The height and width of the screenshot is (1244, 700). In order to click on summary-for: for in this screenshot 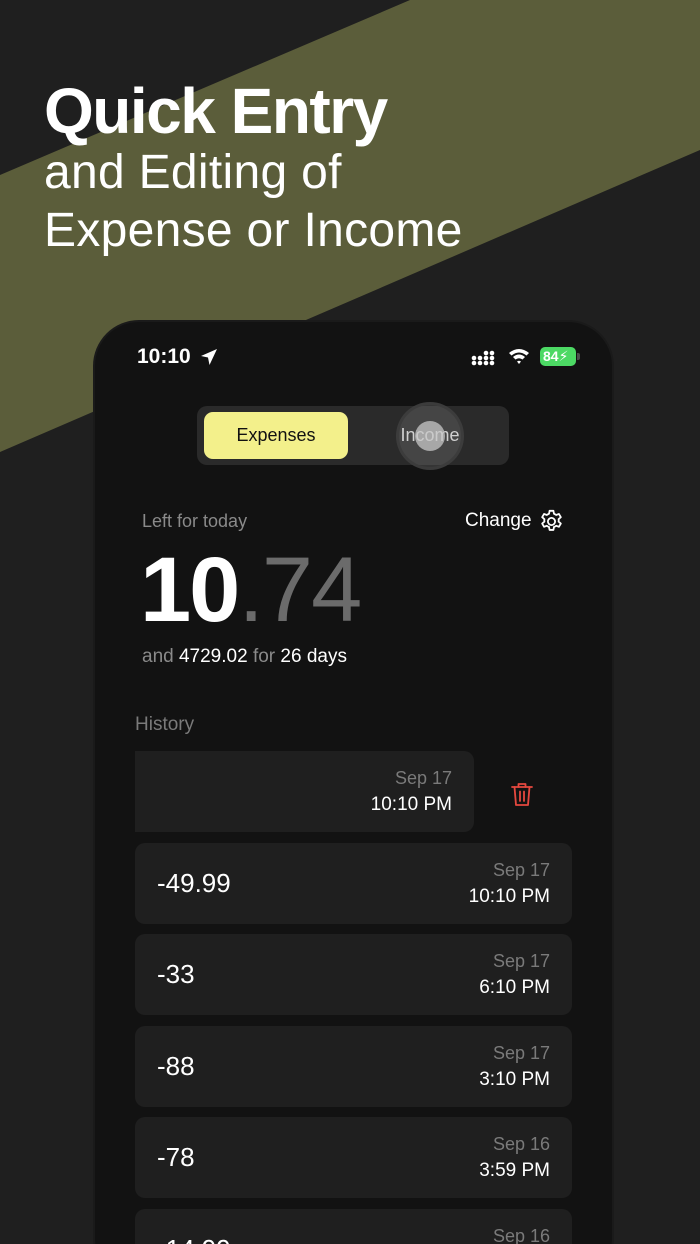, I will do `click(264, 656)`.